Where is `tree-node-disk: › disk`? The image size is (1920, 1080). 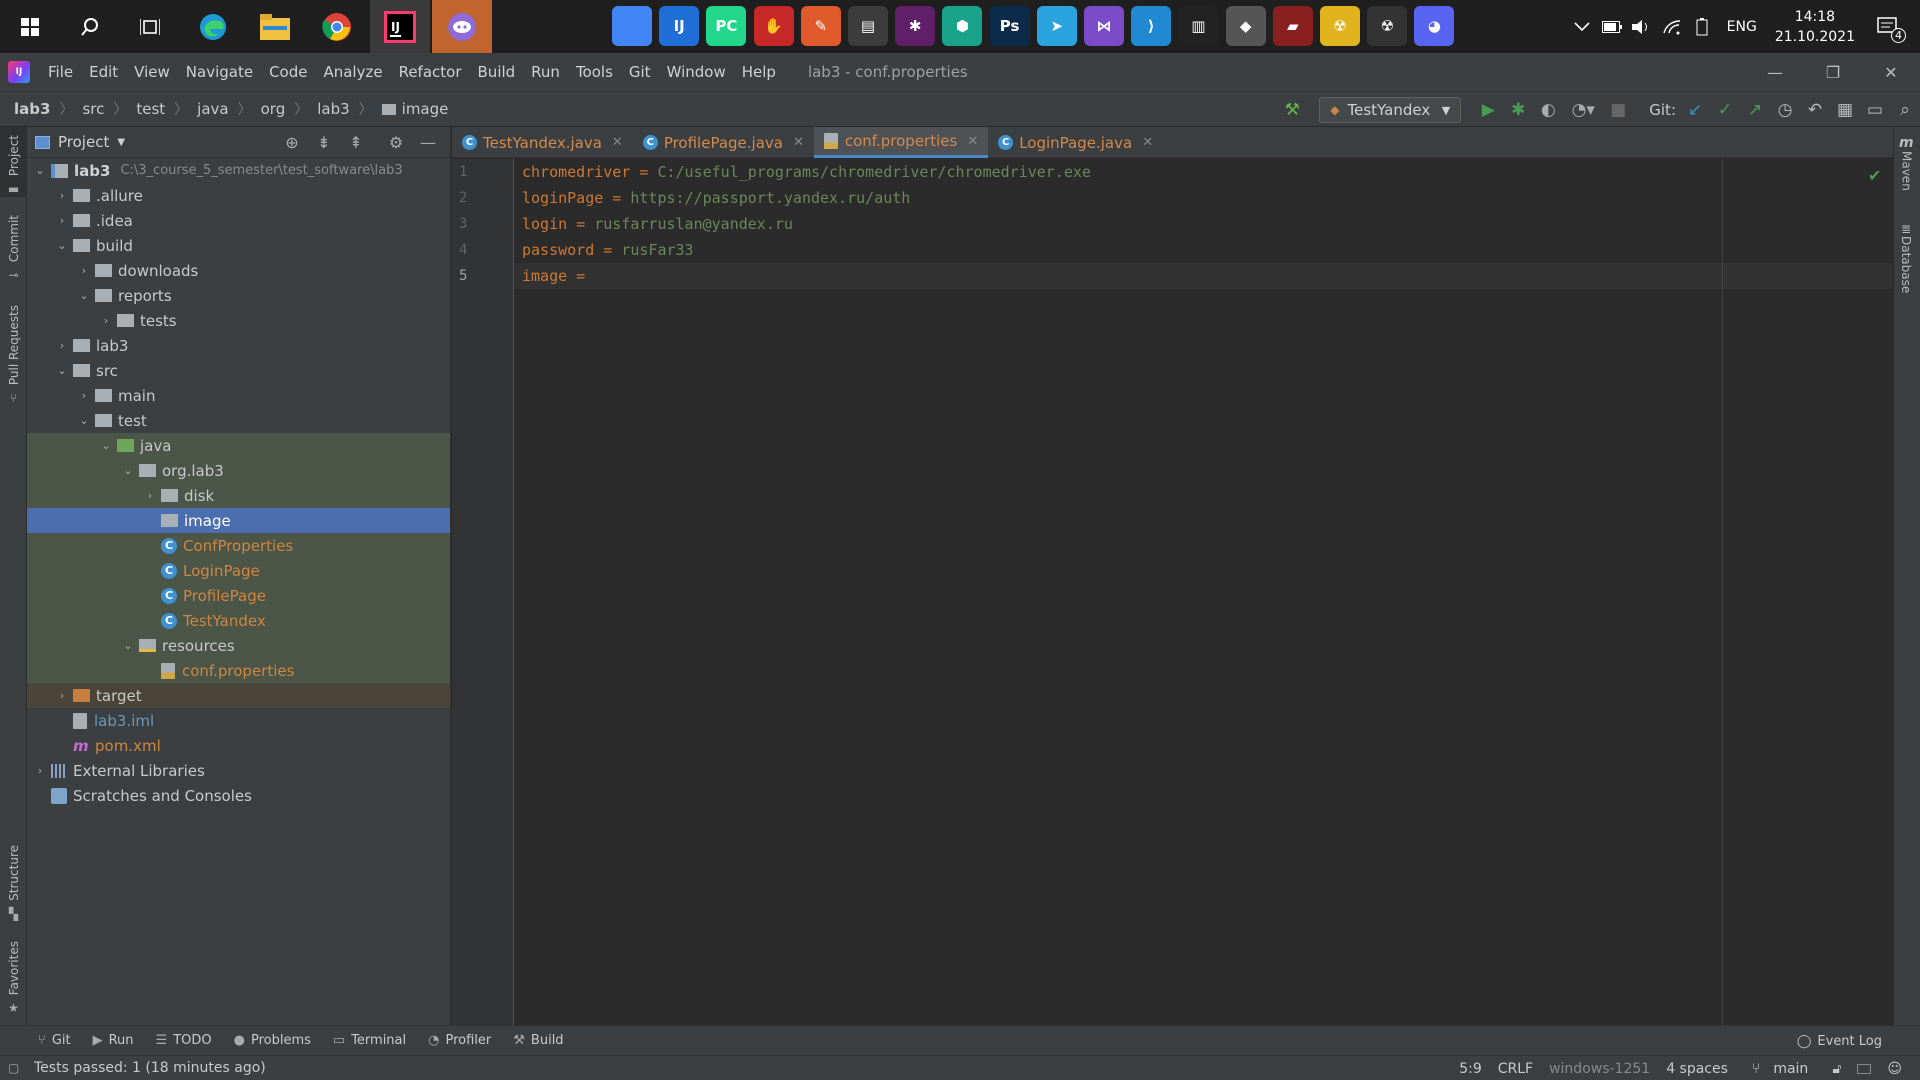
tree-node-disk: › disk is located at coordinates (238, 495).